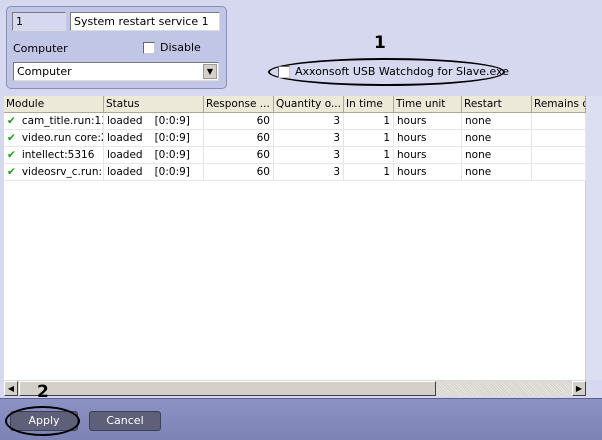 Image resolution: width=602 pixels, height=440 pixels. I want to click on cell-module: ✔ intellect:5316, so click(54, 155).